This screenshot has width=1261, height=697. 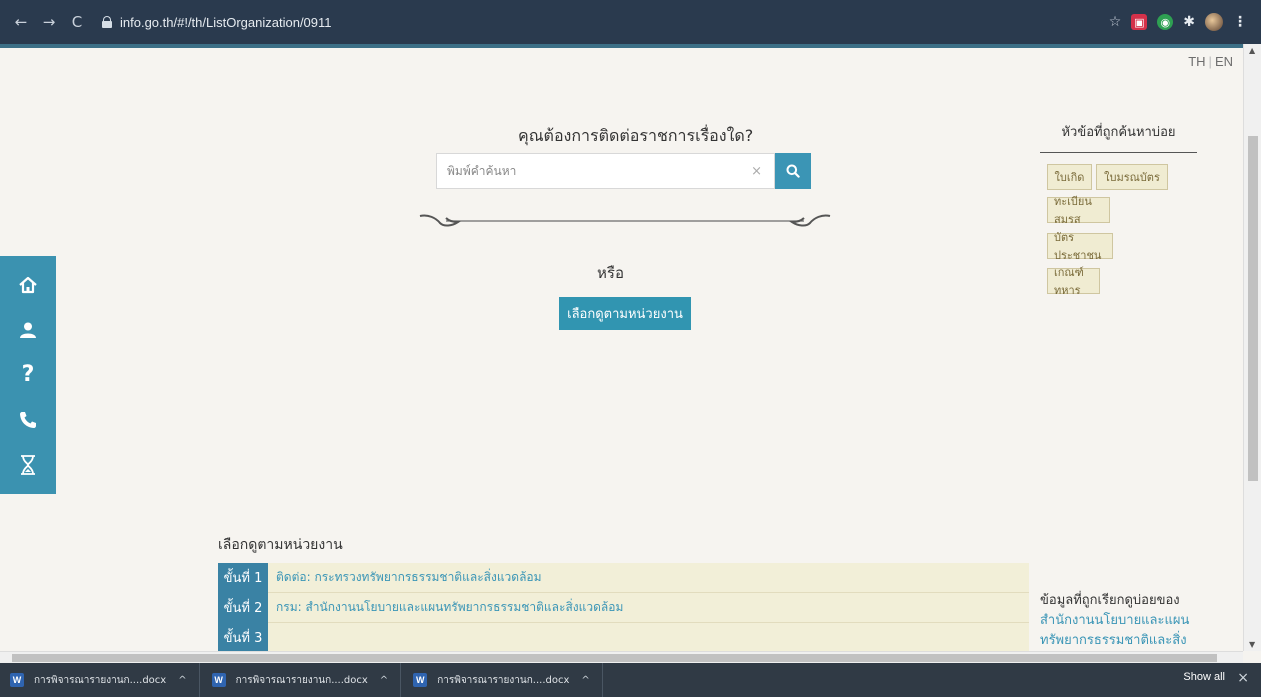 What do you see at coordinates (28, 465) in the screenshot?
I see `hourglass-icon` at bounding box center [28, 465].